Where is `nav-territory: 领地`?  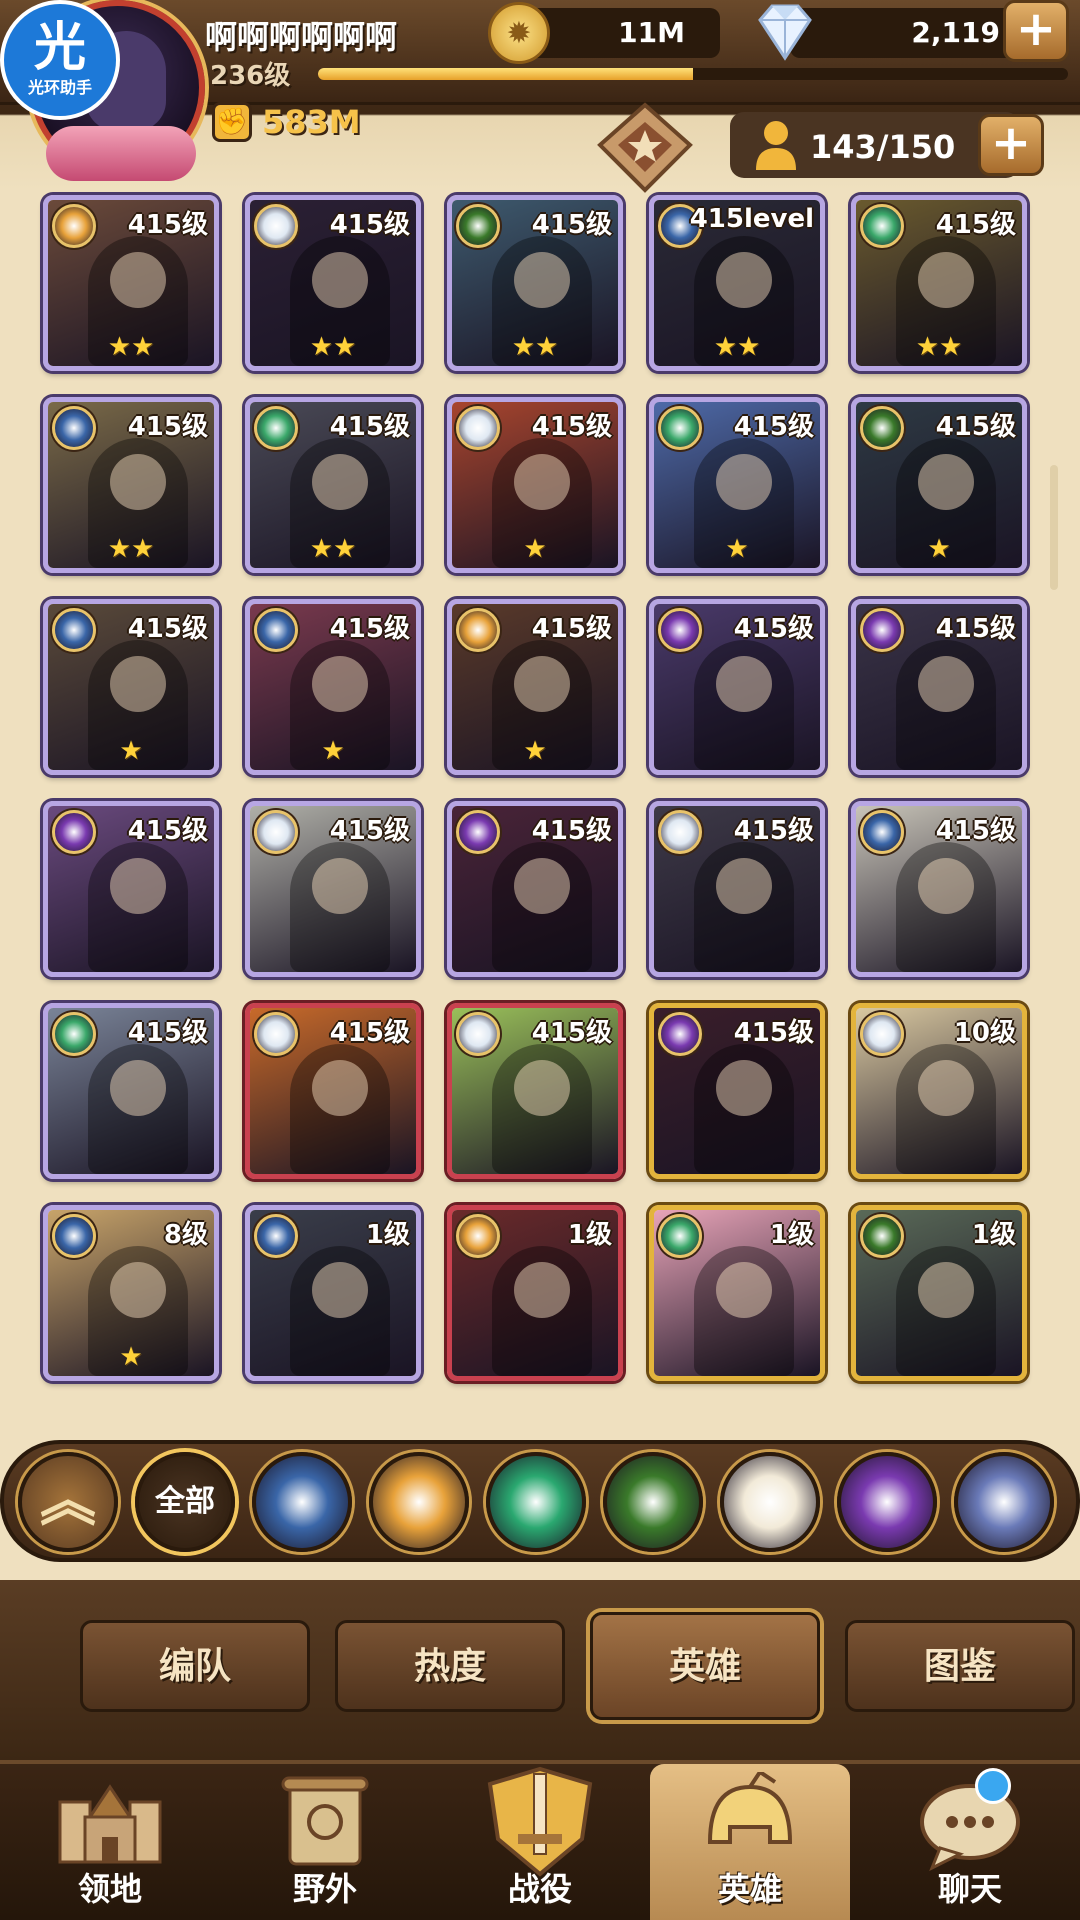 nav-territory: 领地 is located at coordinates (110, 1842).